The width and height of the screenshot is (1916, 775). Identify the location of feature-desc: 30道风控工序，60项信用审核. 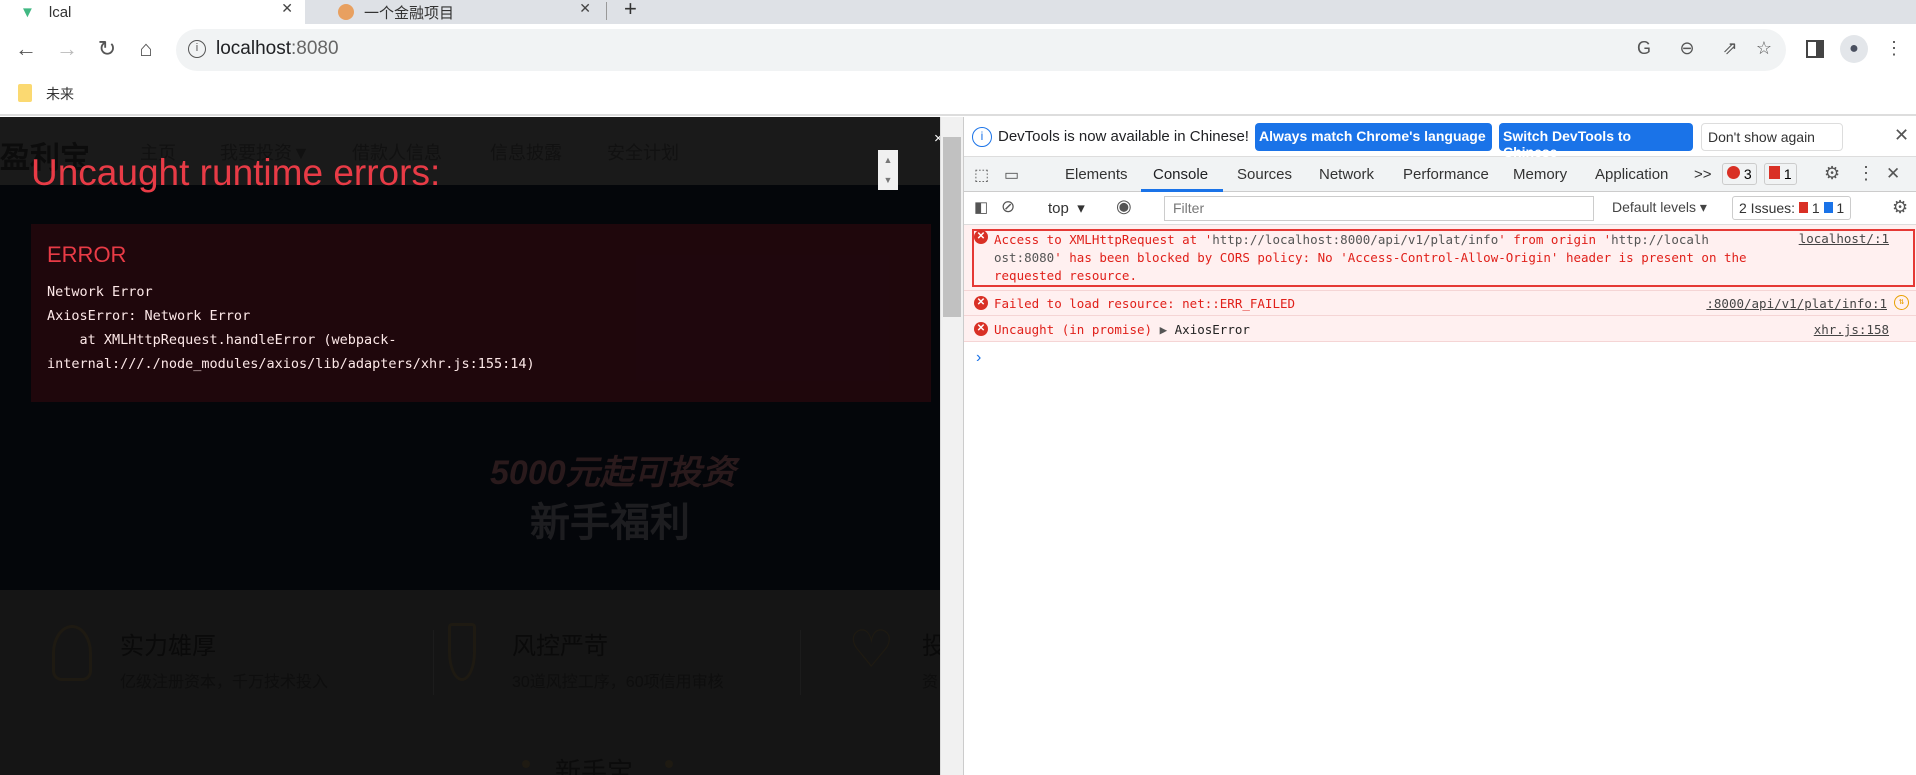
(618, 682).